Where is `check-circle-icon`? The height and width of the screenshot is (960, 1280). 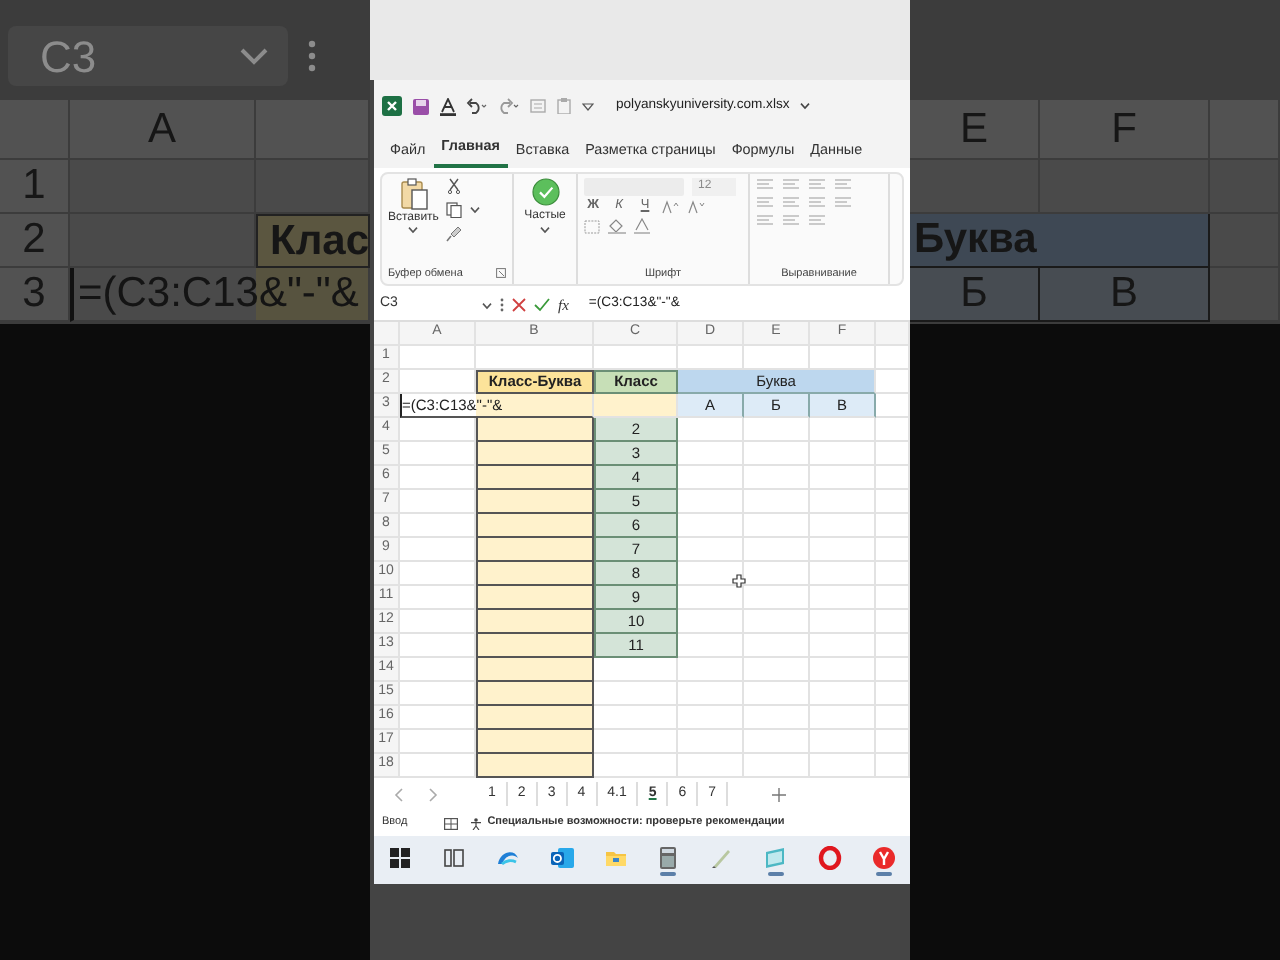
check-circle-icon is located at coordinates (545, 192).